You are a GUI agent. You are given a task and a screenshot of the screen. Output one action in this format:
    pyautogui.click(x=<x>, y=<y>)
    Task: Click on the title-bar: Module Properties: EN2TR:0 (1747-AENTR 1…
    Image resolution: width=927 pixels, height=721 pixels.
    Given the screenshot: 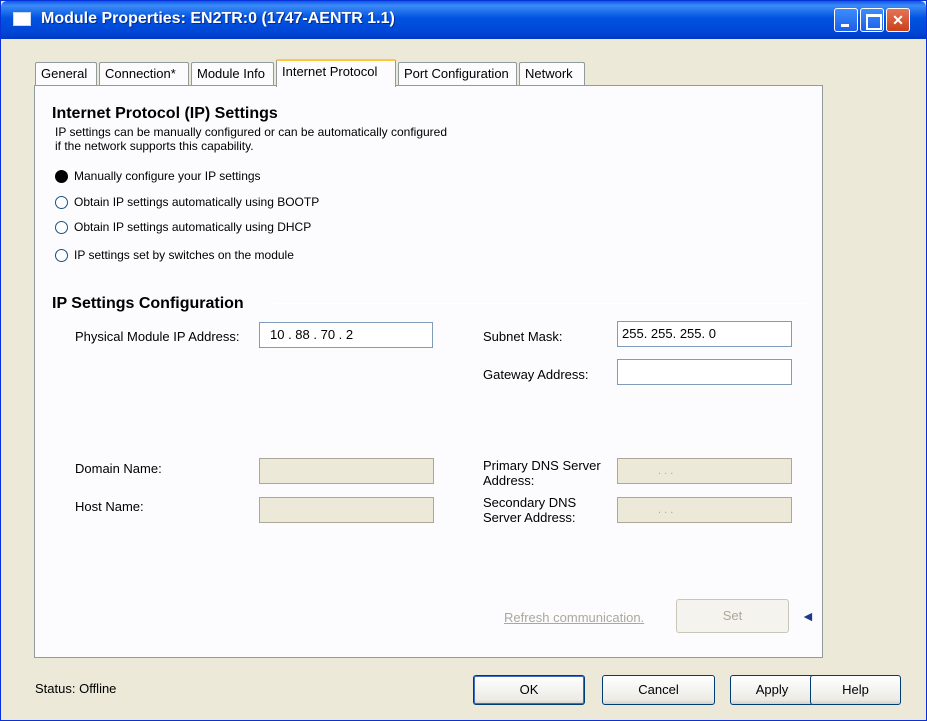 What is the action you would take?
    pyautogui.click(x=463, y=20)
    